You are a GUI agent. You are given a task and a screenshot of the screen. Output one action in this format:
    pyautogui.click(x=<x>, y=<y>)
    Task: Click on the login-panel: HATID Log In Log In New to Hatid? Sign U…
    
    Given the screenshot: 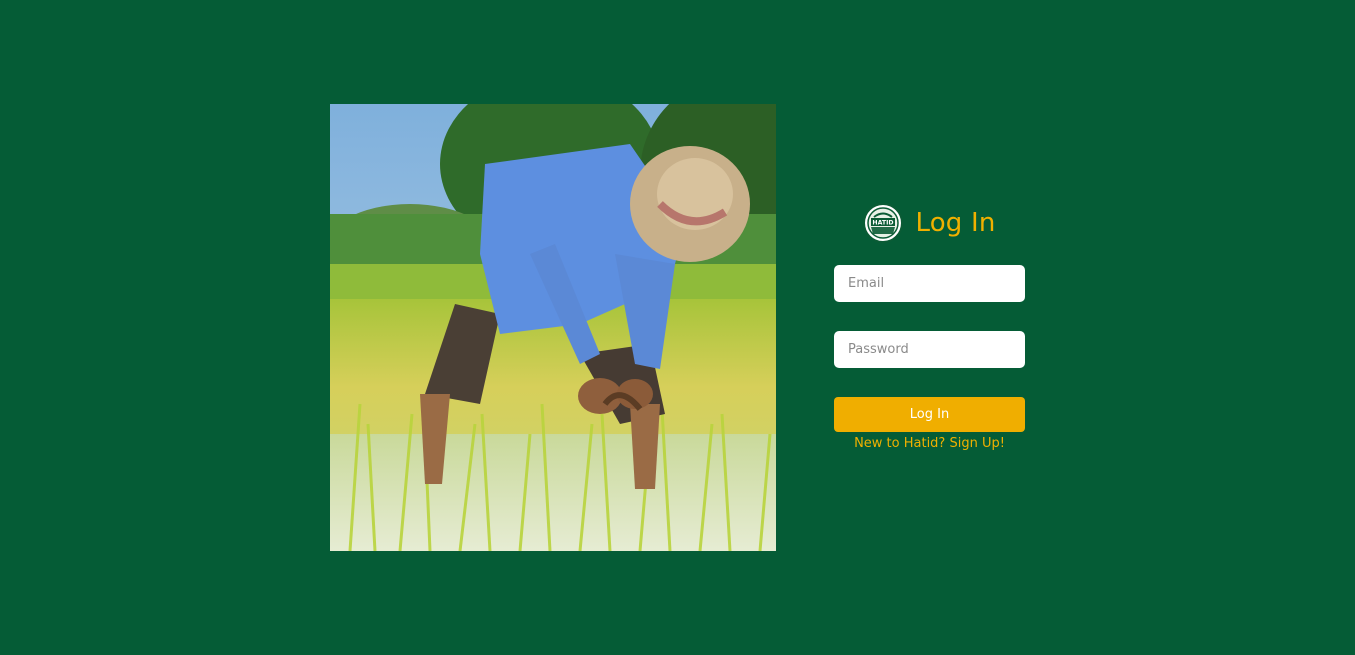 What is the action you would take?
    pyautogui.click(x=929, y=325)
    